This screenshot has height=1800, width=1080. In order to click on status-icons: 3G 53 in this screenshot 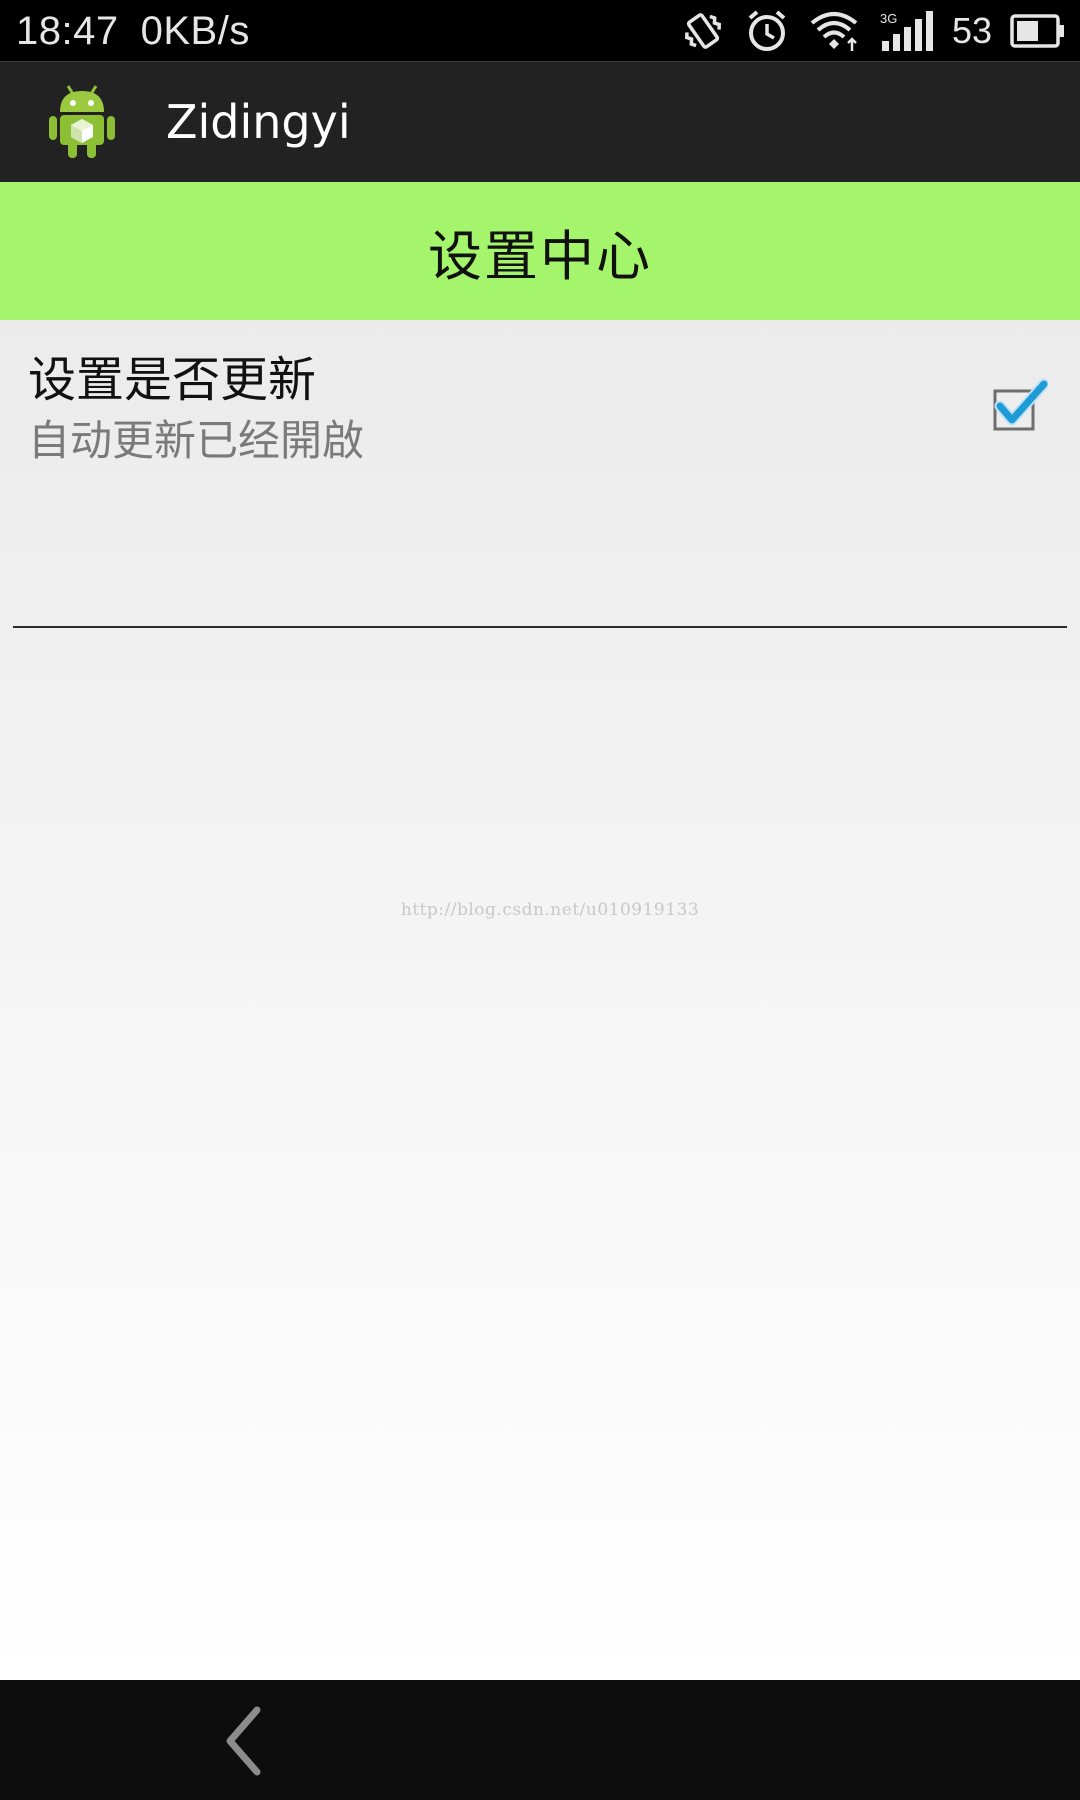, I will do `click(873, 31)`.